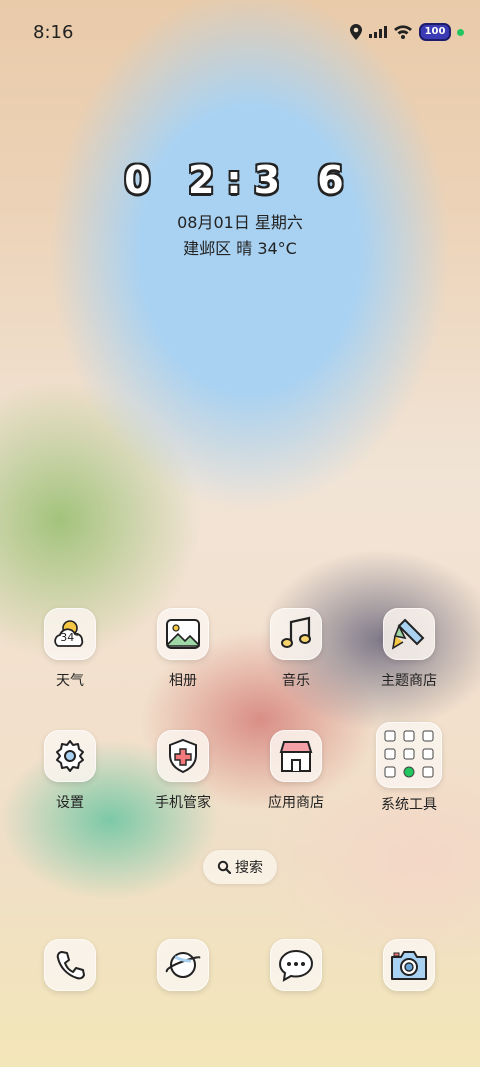 The width and height of the screenshot is (480, 1067). Describe the element at coordinates (70, 803) in the screenshot. I see `app-label: 设置` at that location.